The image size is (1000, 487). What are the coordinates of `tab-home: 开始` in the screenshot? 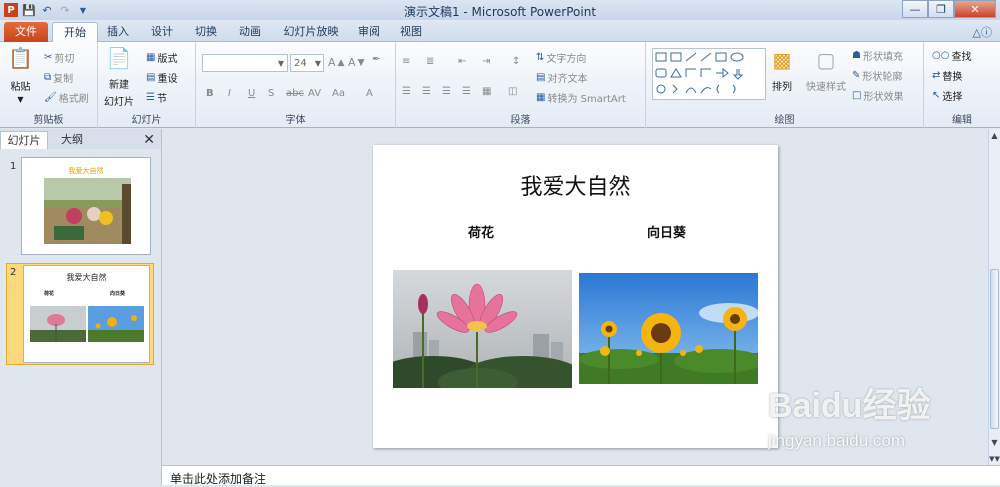 It's located at (75, 32).